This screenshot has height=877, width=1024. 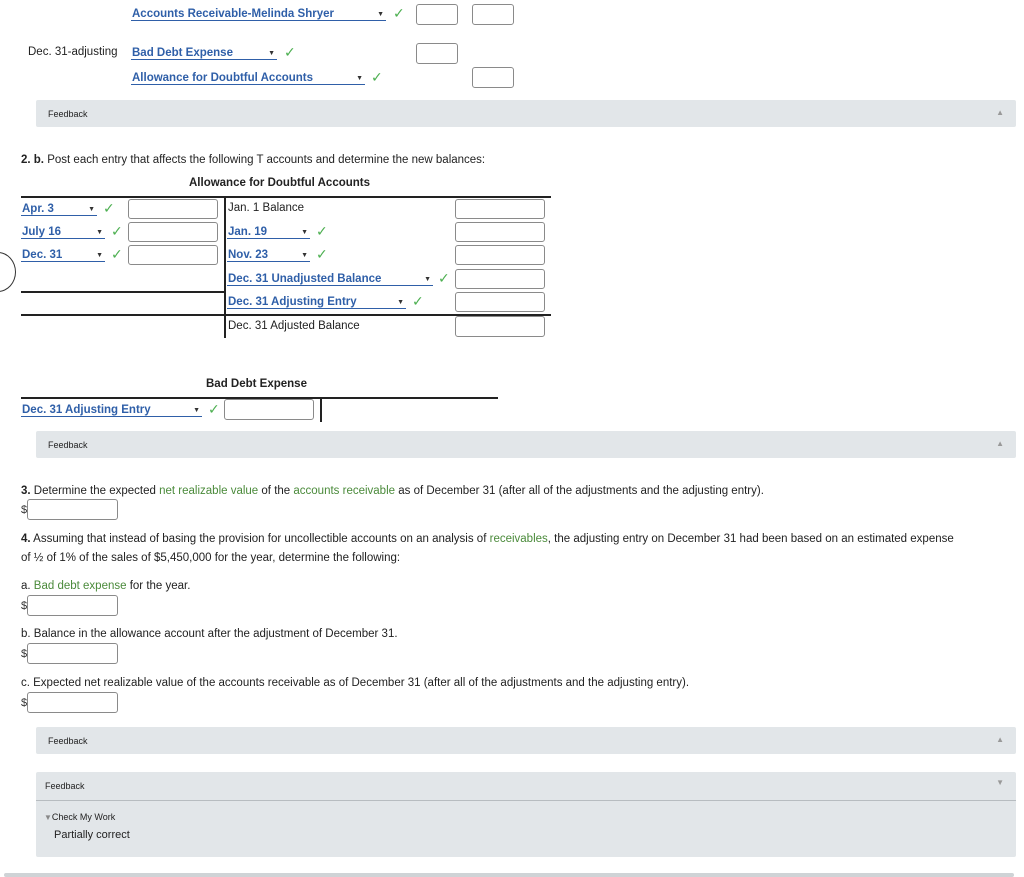 What do you see at coordinates (72, 653) in the screenshot?
I see `part4b-input` at bounding box center [72, 653].